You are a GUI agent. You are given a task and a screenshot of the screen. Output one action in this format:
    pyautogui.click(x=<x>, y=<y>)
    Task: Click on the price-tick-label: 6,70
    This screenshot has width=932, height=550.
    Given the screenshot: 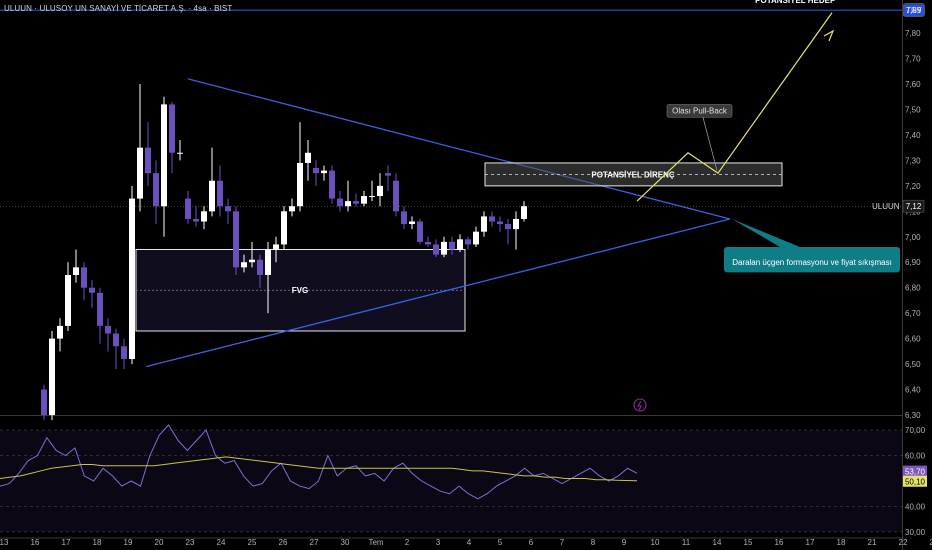 What is the action you would take?
    pyautogui.click(x=913, y=313)
    